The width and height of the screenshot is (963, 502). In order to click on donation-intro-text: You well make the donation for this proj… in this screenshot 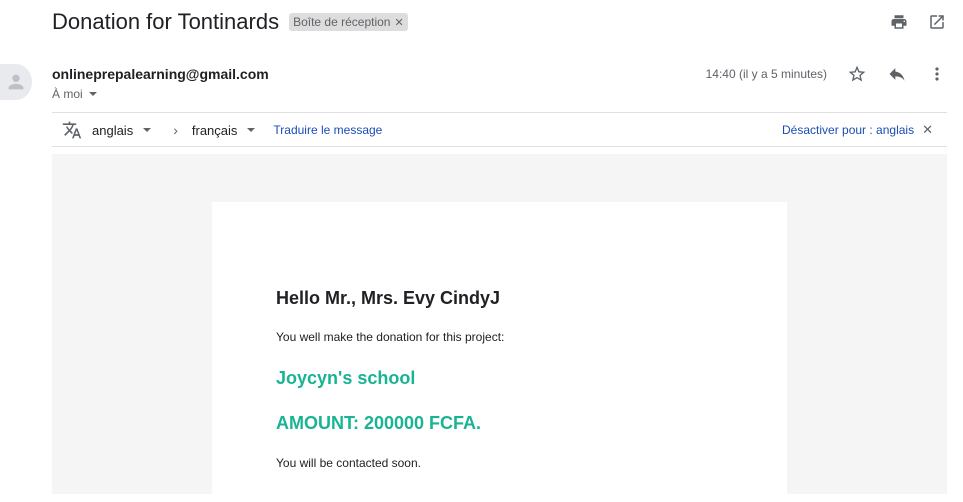, I will do `click(390, 337)`.